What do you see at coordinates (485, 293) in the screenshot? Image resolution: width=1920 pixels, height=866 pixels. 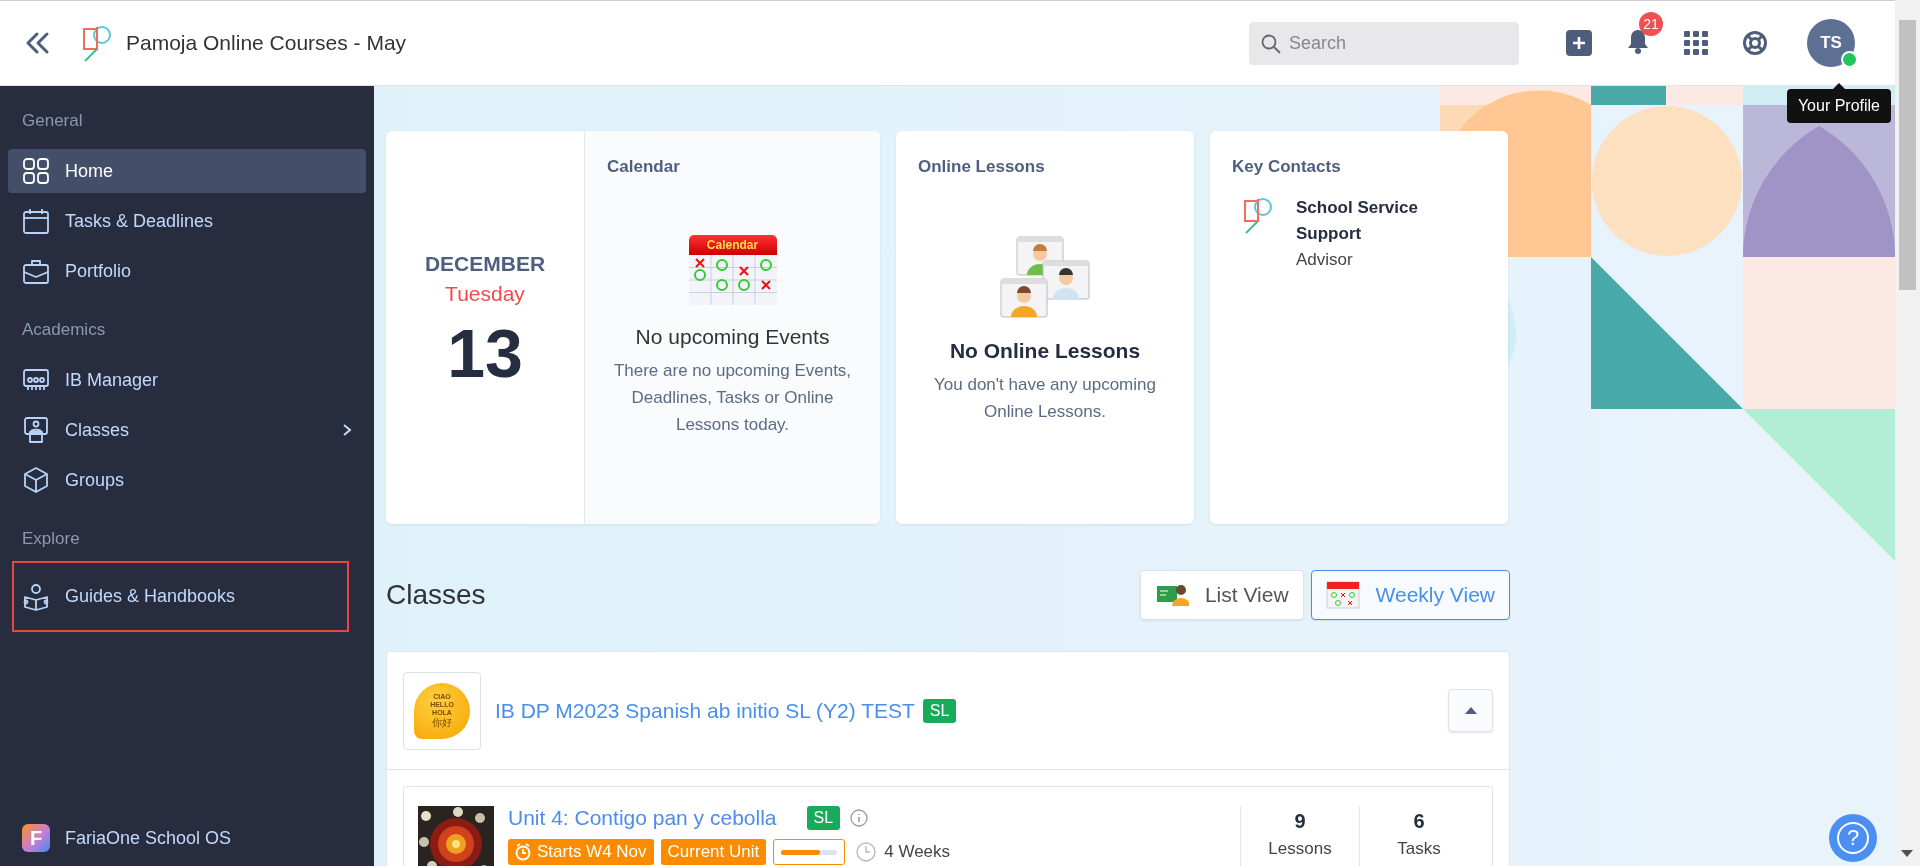 I see `weekday-label: Tuesday` at bounding box center [485, 293].